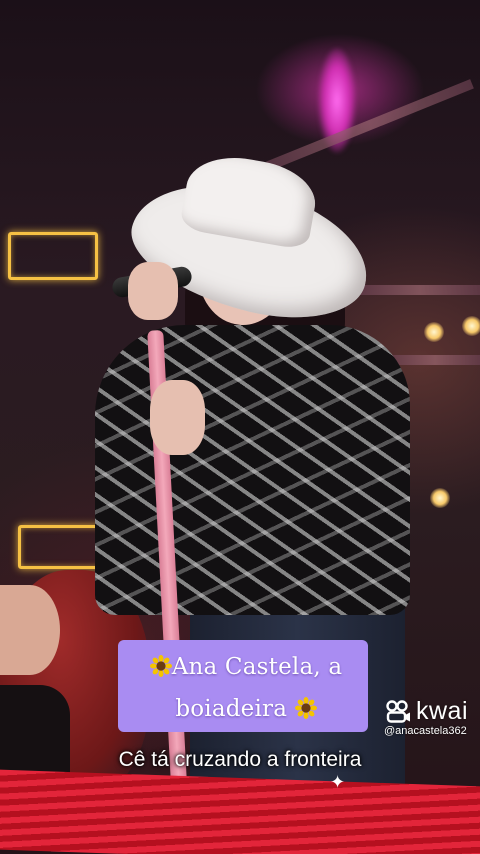 This screenshot has width=480, height=854. Describe the element at coordinates (240, 759) in the screenshot. I see `lyrics-subtitle: Cê tá cruzando a fronteira` at that location.